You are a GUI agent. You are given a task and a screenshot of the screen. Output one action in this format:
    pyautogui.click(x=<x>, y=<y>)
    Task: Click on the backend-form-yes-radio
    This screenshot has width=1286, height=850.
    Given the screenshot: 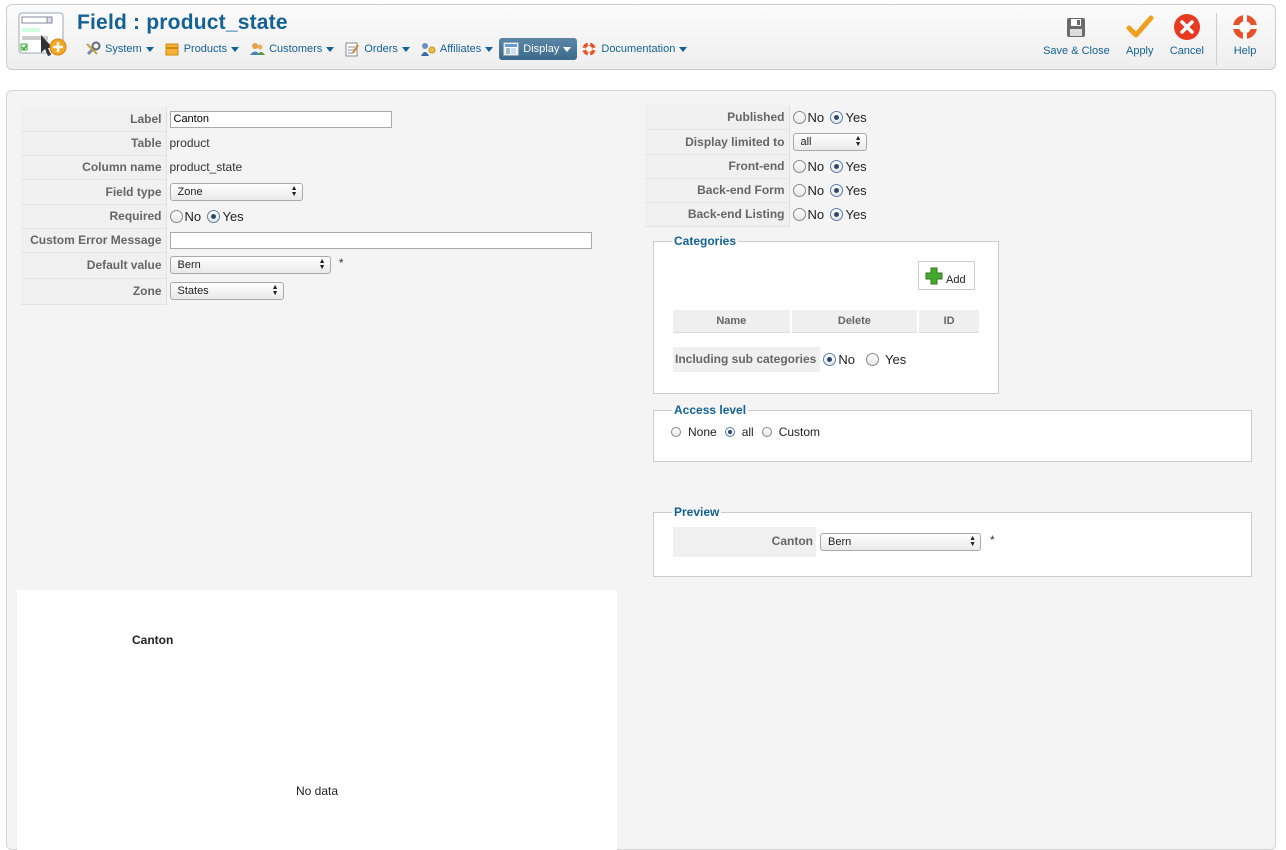 What is the action you would take?
    pyautogui.click(x=837, y=190)
    